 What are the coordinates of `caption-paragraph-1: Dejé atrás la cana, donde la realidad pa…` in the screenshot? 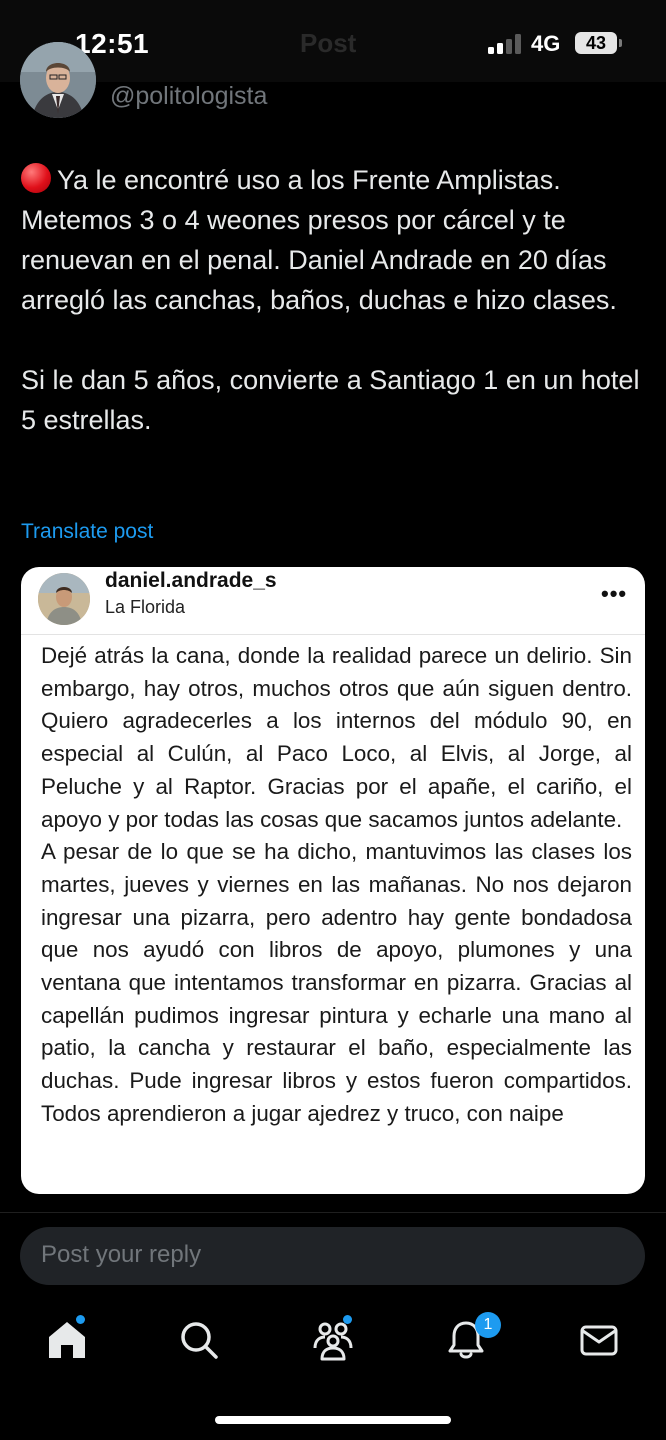 It's located at (336, 737).